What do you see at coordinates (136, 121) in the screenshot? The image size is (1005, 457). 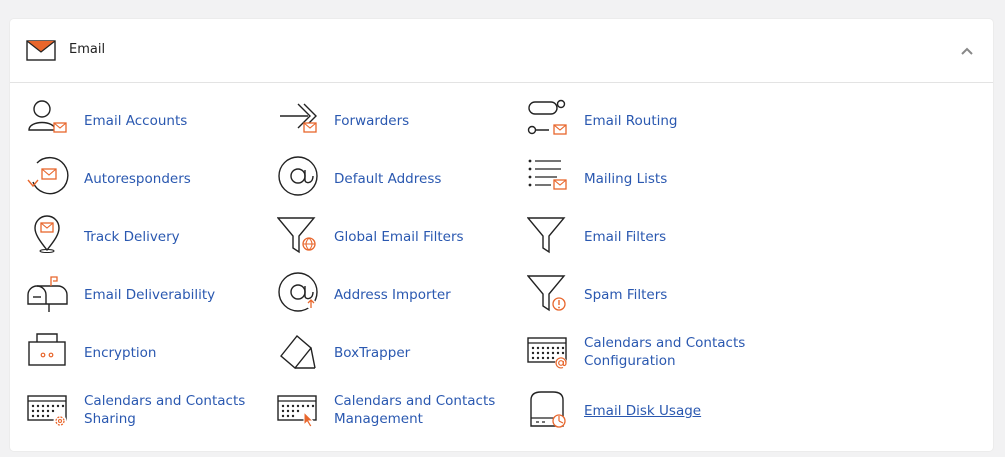 I see `item-label: Email Accounts` at bounding box center [136, 121].